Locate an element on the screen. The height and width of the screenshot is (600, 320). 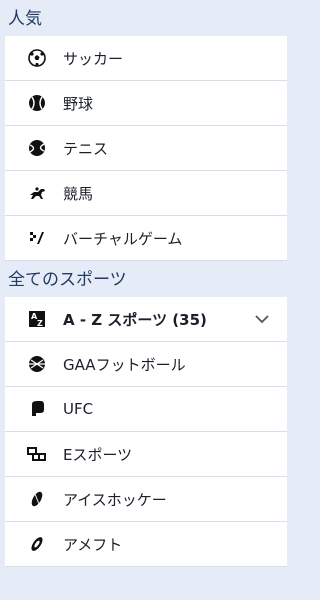
all-sports-section-header: 全てのスポーツ is located at coordinates (147, 279).